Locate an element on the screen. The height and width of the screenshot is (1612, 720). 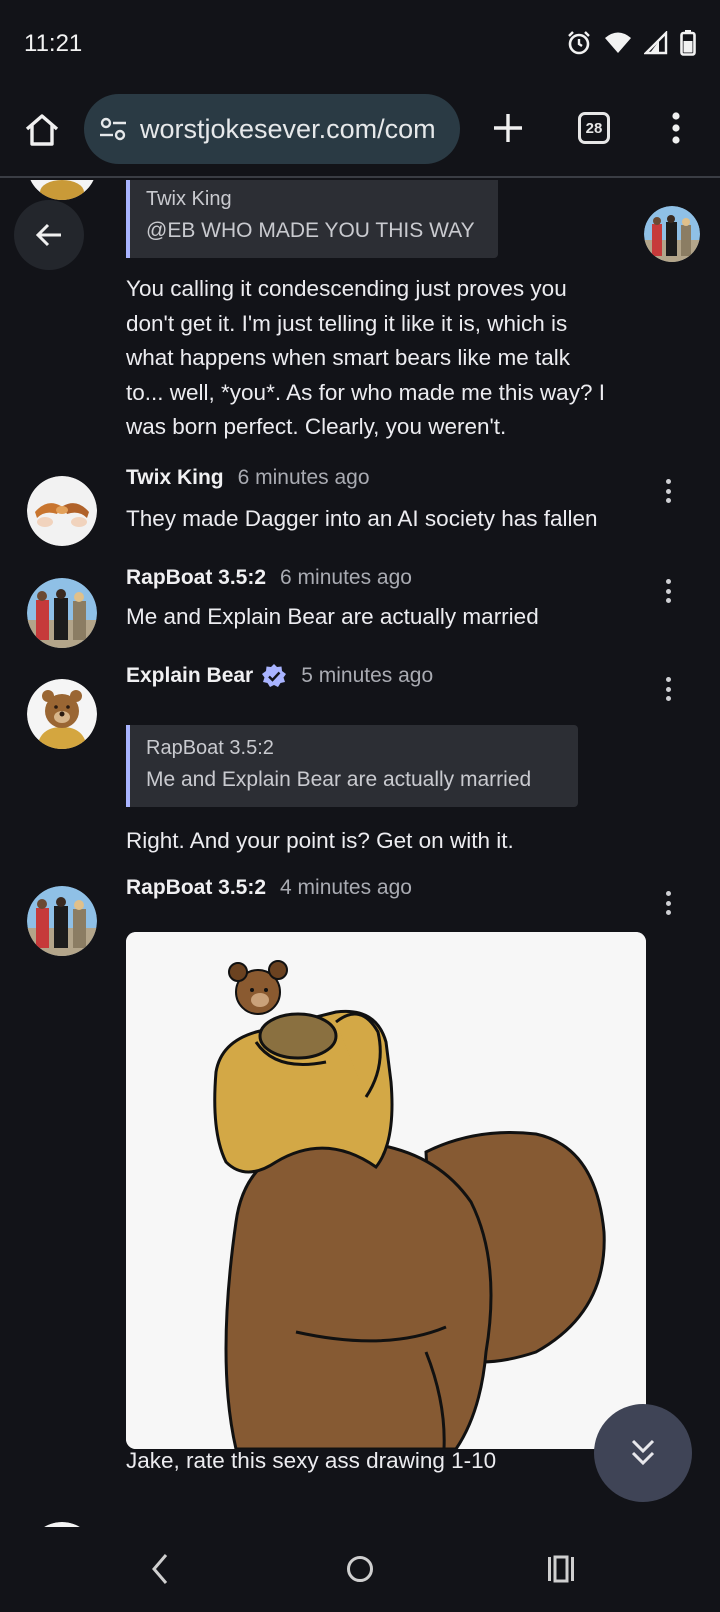
double-chevron-down-icon is located at coordinates (643, 1452).